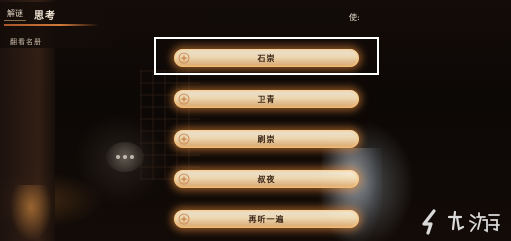  Describe the element at coordinates (51, 25) in the screenshot. I see `chapter-underline` at that location.